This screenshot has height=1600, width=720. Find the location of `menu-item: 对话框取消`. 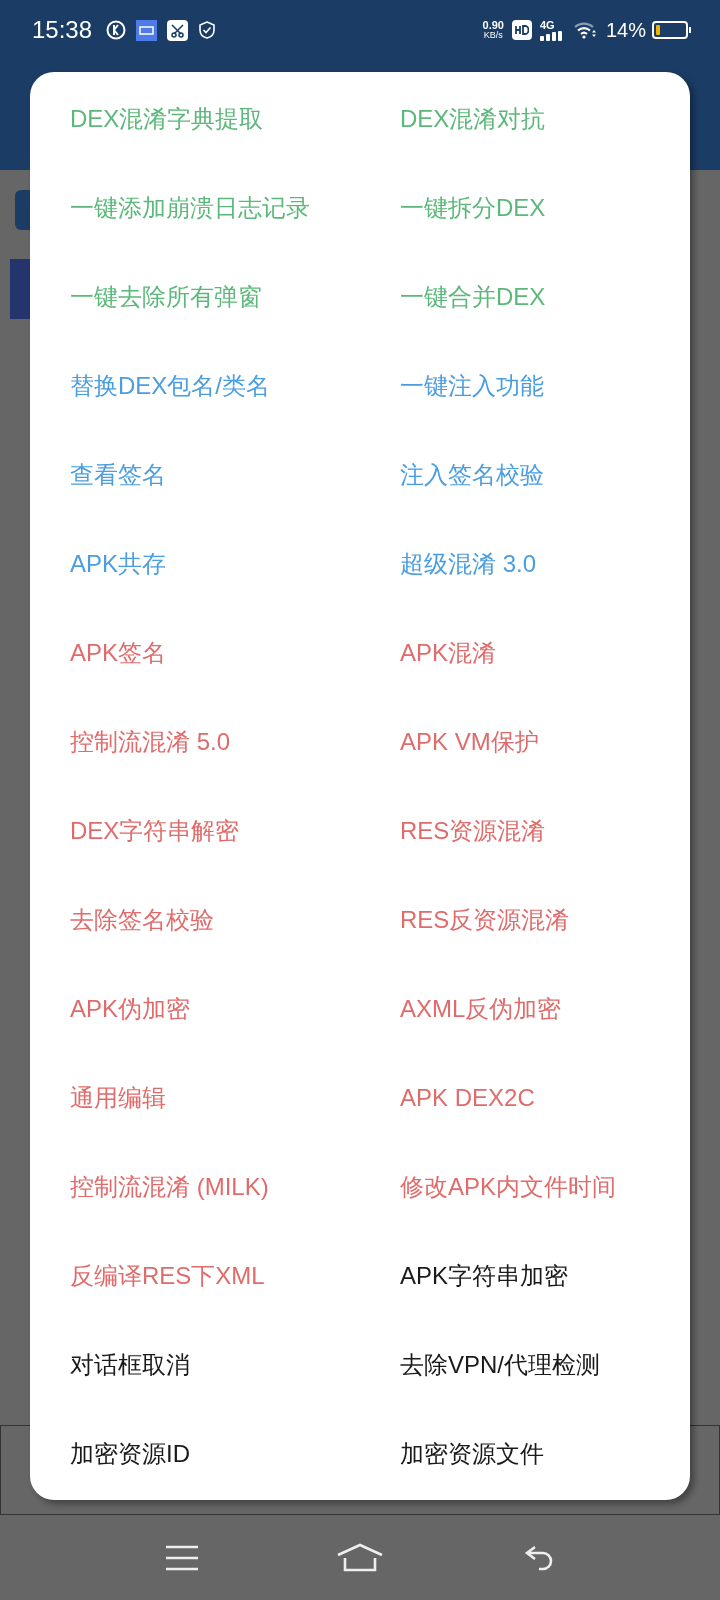

menu-item: 对话框取消 is located at coordinates (130, 1364).